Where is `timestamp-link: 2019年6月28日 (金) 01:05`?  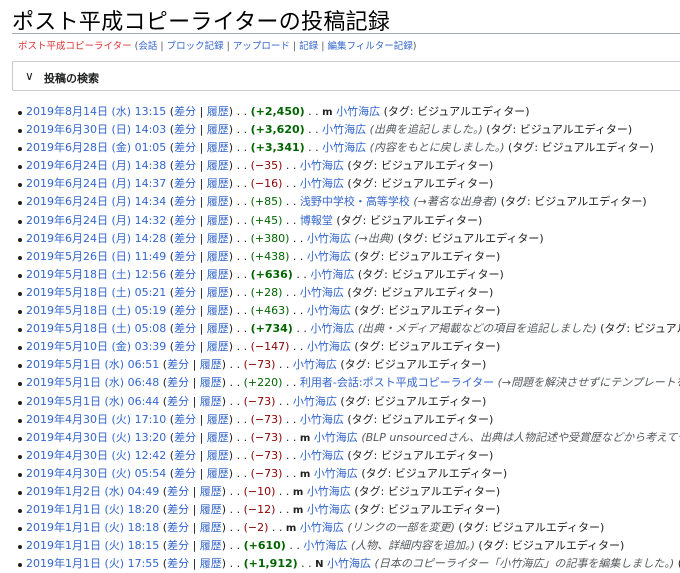 timestamp-link: 2019年6月28日 (金) 01:05 is located at coordinates (96, 147).